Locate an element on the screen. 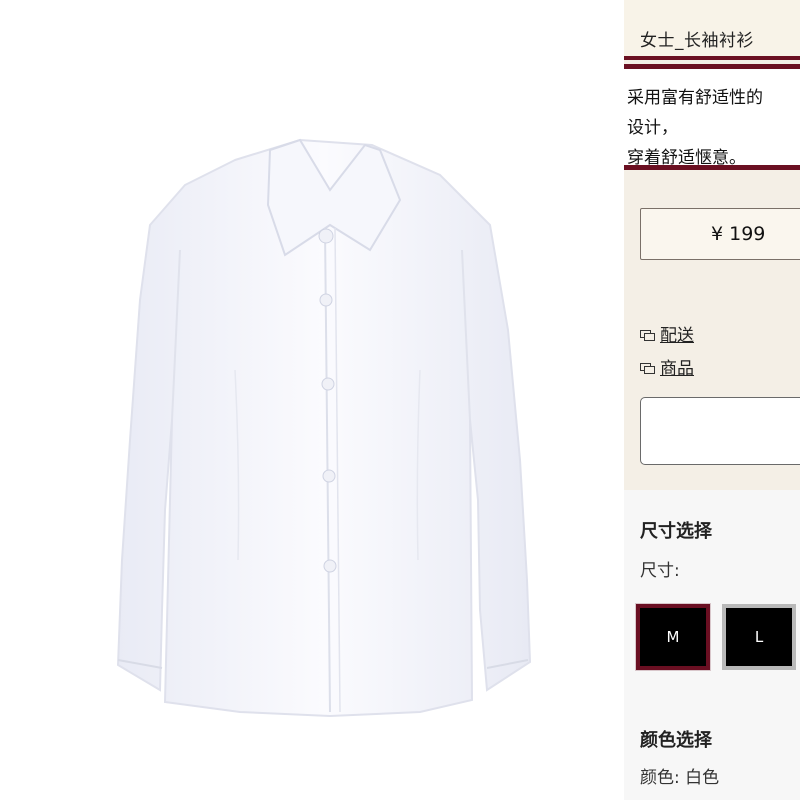 This screenshot has width=800, height=800. size-option-l: L is located at coordinates (759, 637).